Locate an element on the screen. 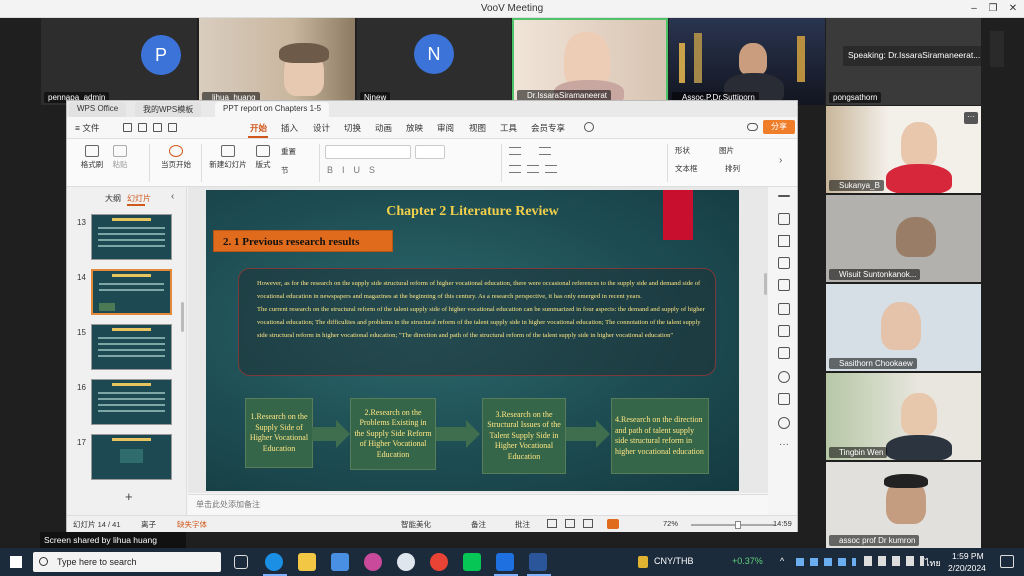  print-preview-icon is located at coordinates (142, 127).